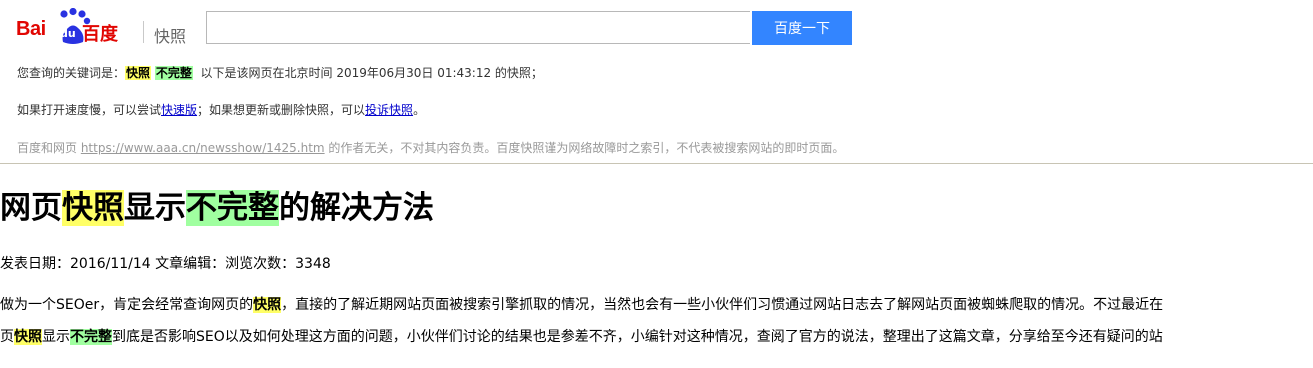 This screenshot has height=368, width=1313. I want to click on p1-highlight: 快照, so click(267, 305).